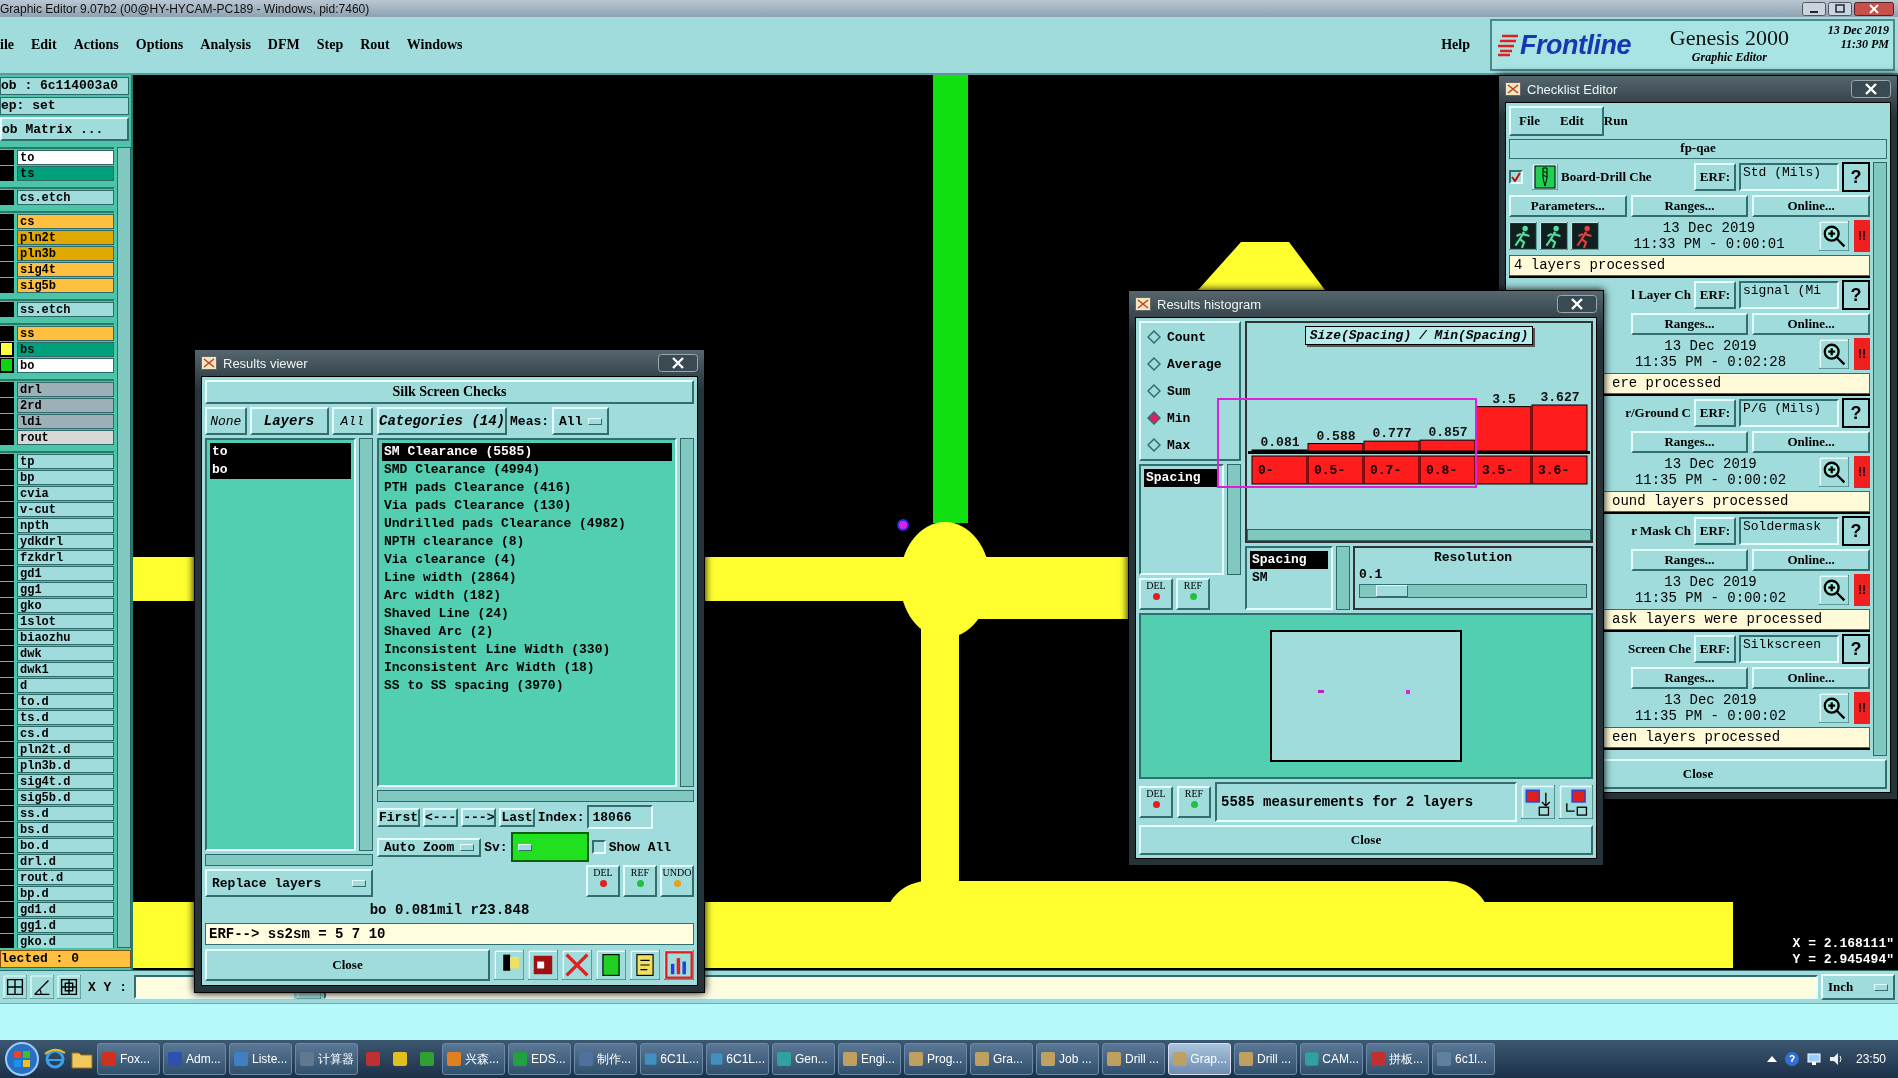  What do you see at coordinates (65, 685) in the screenshot?
I see `layer-name: d` at bounding box center [65, 685].